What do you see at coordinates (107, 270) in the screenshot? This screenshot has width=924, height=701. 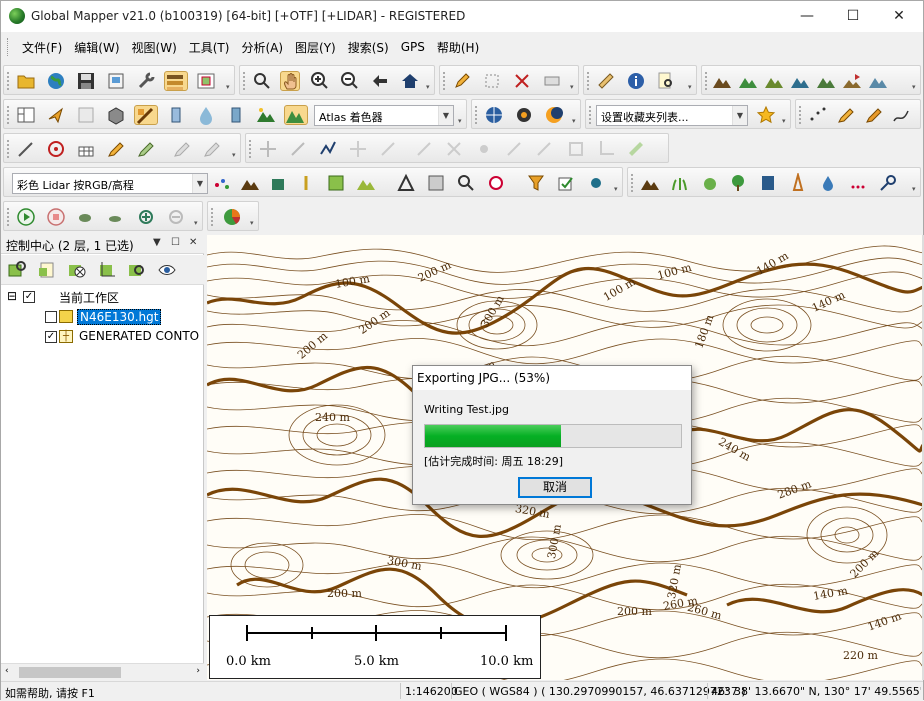 I see `layer-crop-icon` at bounding box center [107, 270].